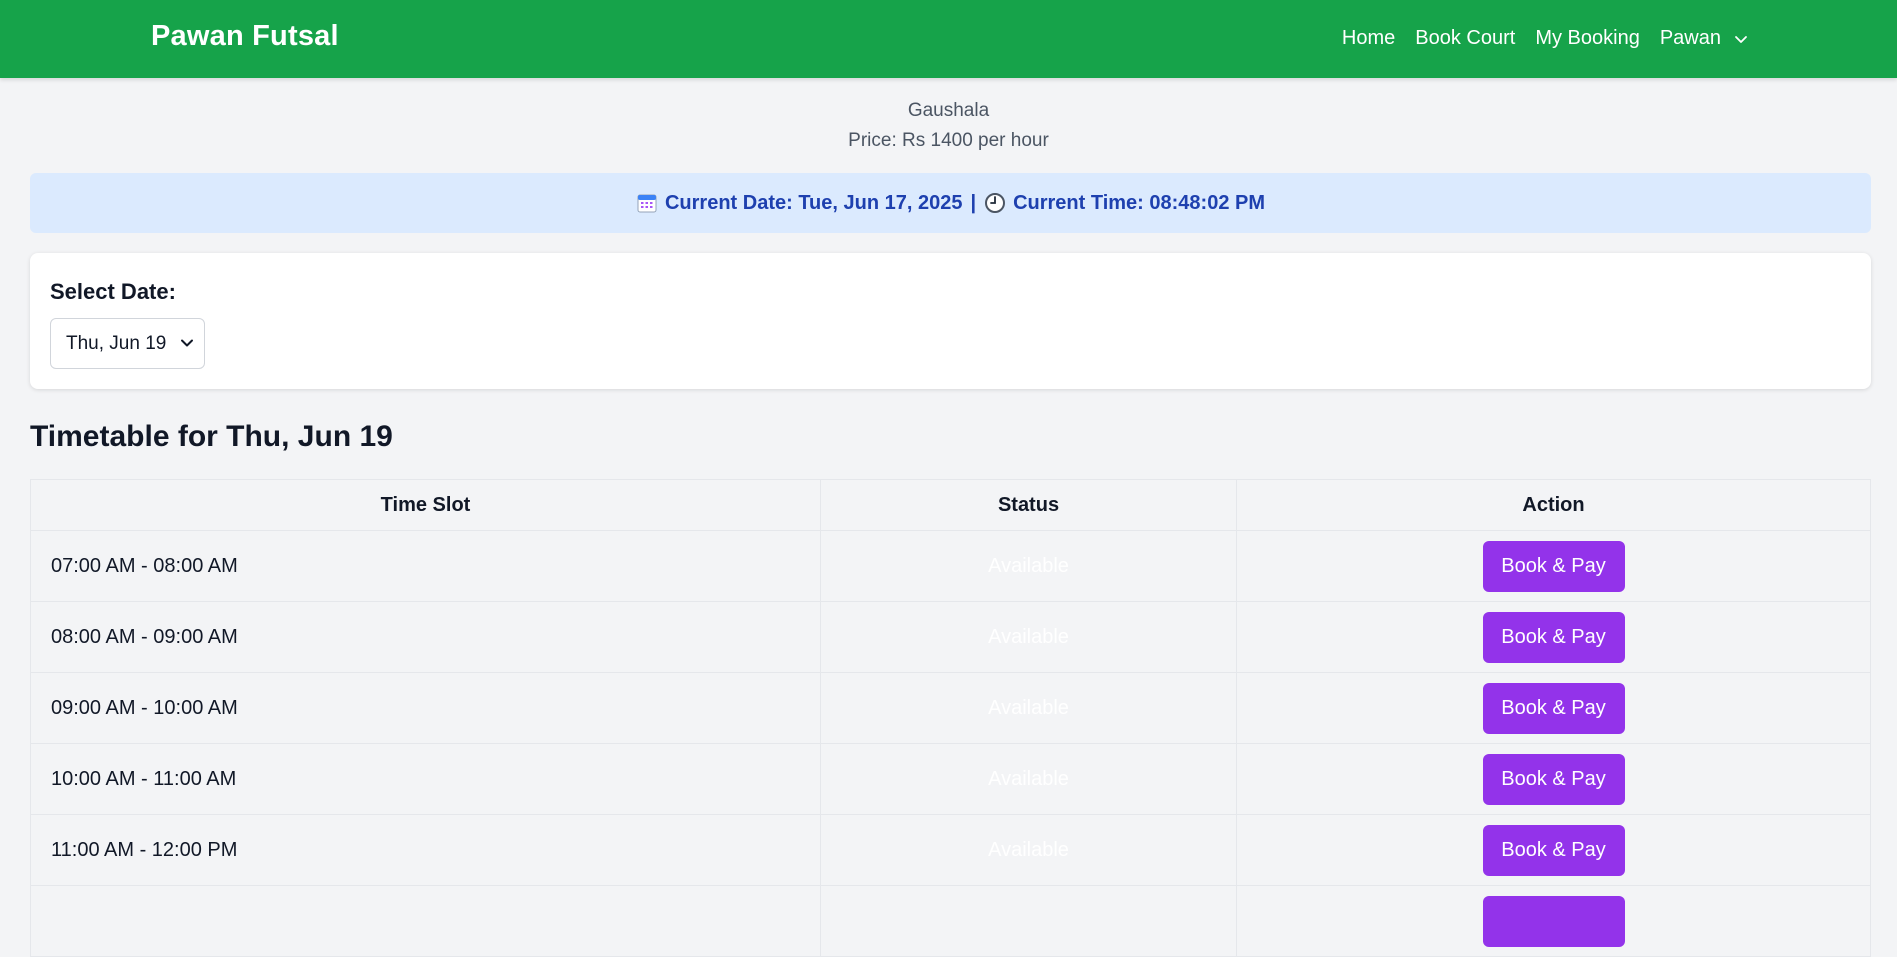 This screenshot has width=1897, height=957. Describe the element at coordinates (995, 203) in the screenshot. I see `clock-icon` at that location.